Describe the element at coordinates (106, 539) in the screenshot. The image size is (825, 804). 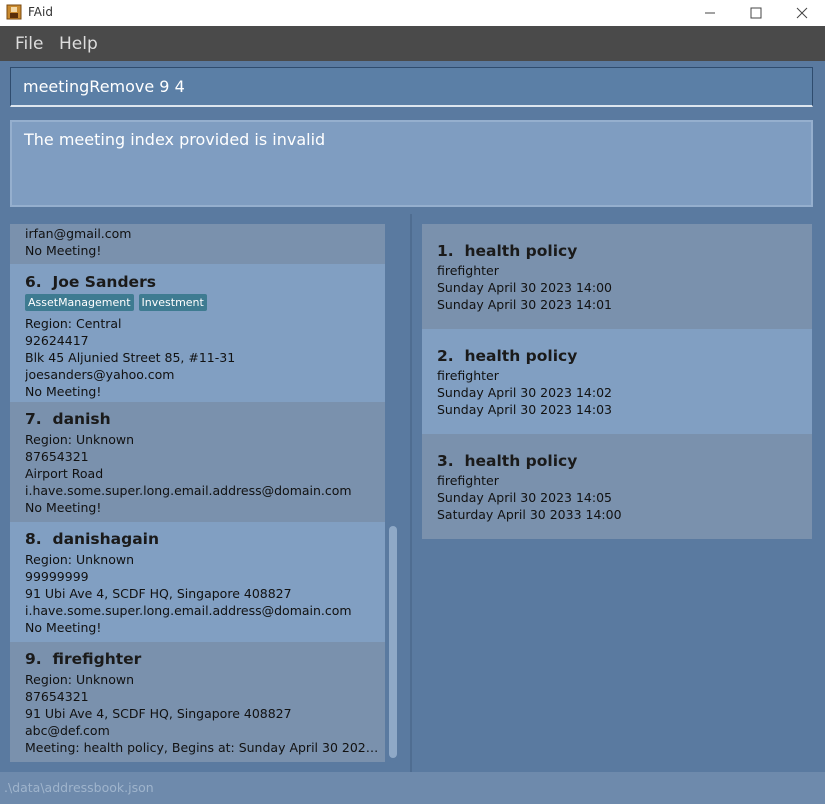
I see `person-name: danishagain` at that location.